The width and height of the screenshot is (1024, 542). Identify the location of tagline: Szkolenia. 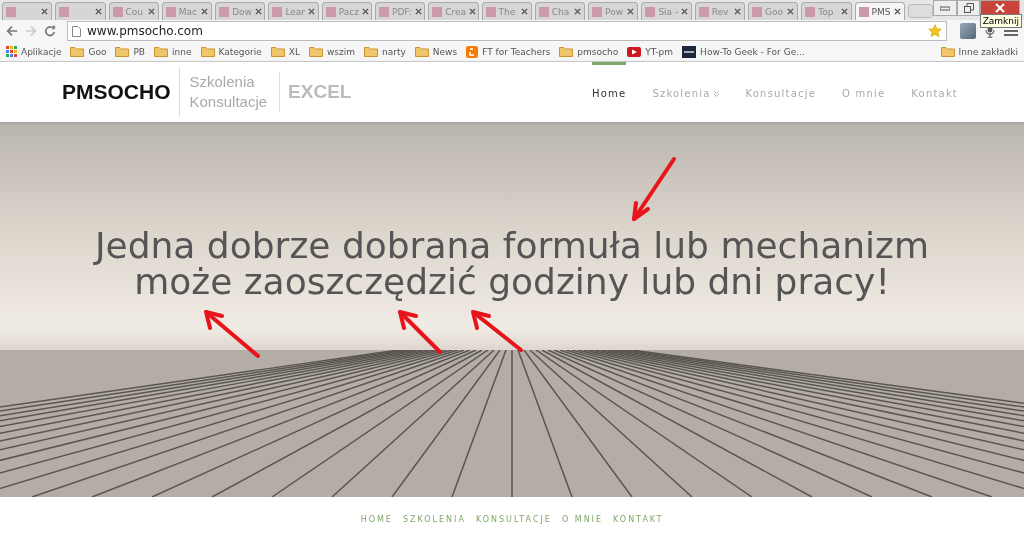
(222, 82).